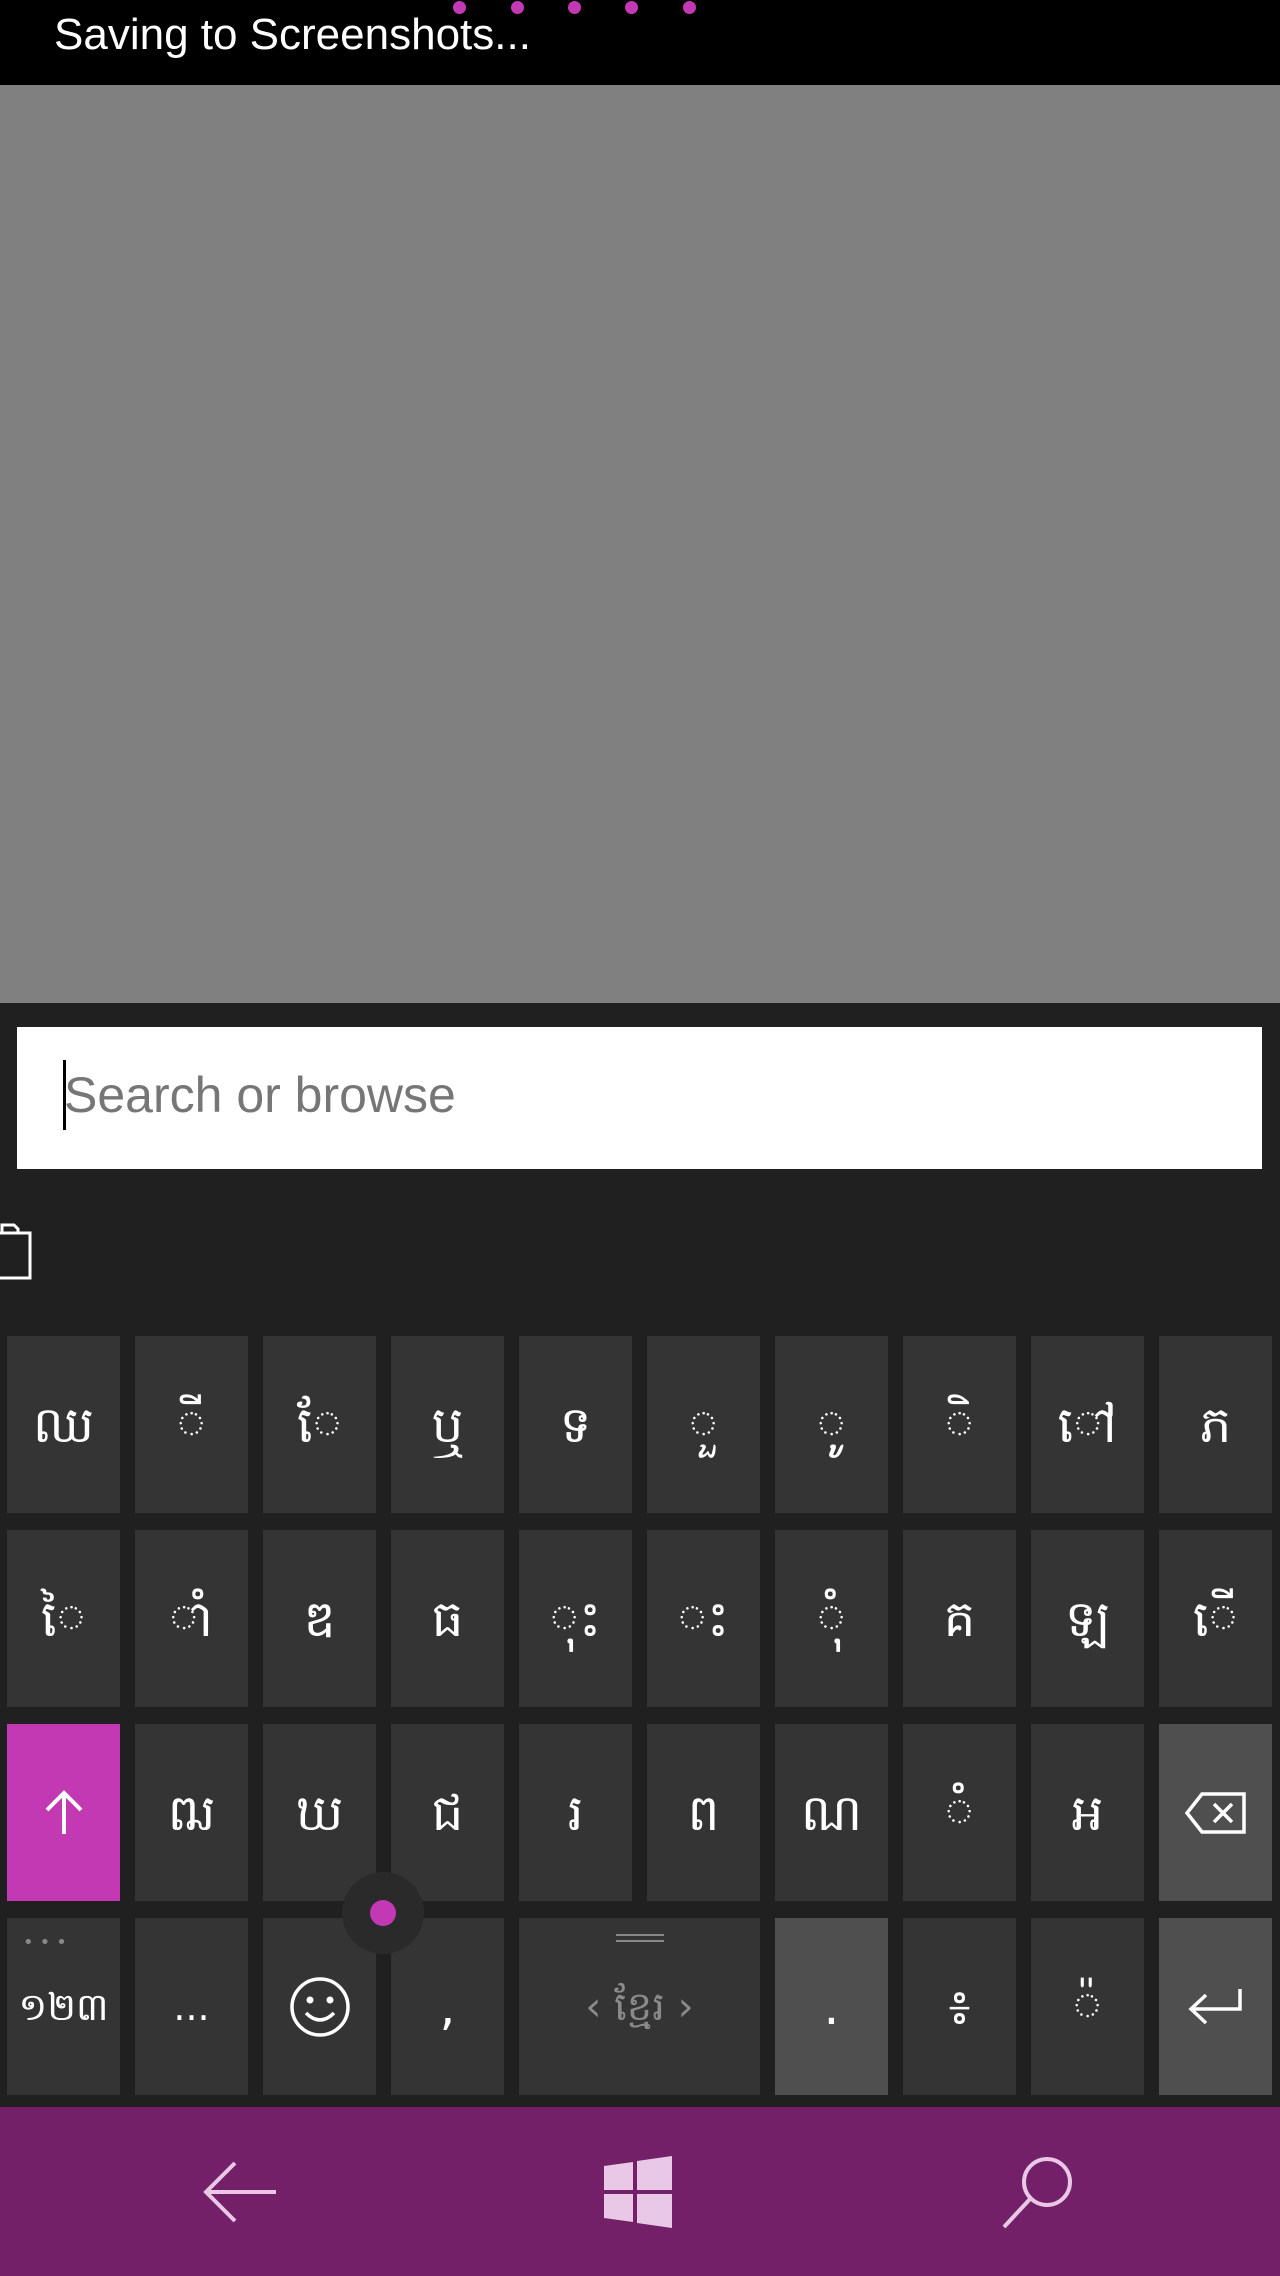 This screenshot has height=2276, width=1280. I want to click on key-label: ឍ, so click(191, 1812).